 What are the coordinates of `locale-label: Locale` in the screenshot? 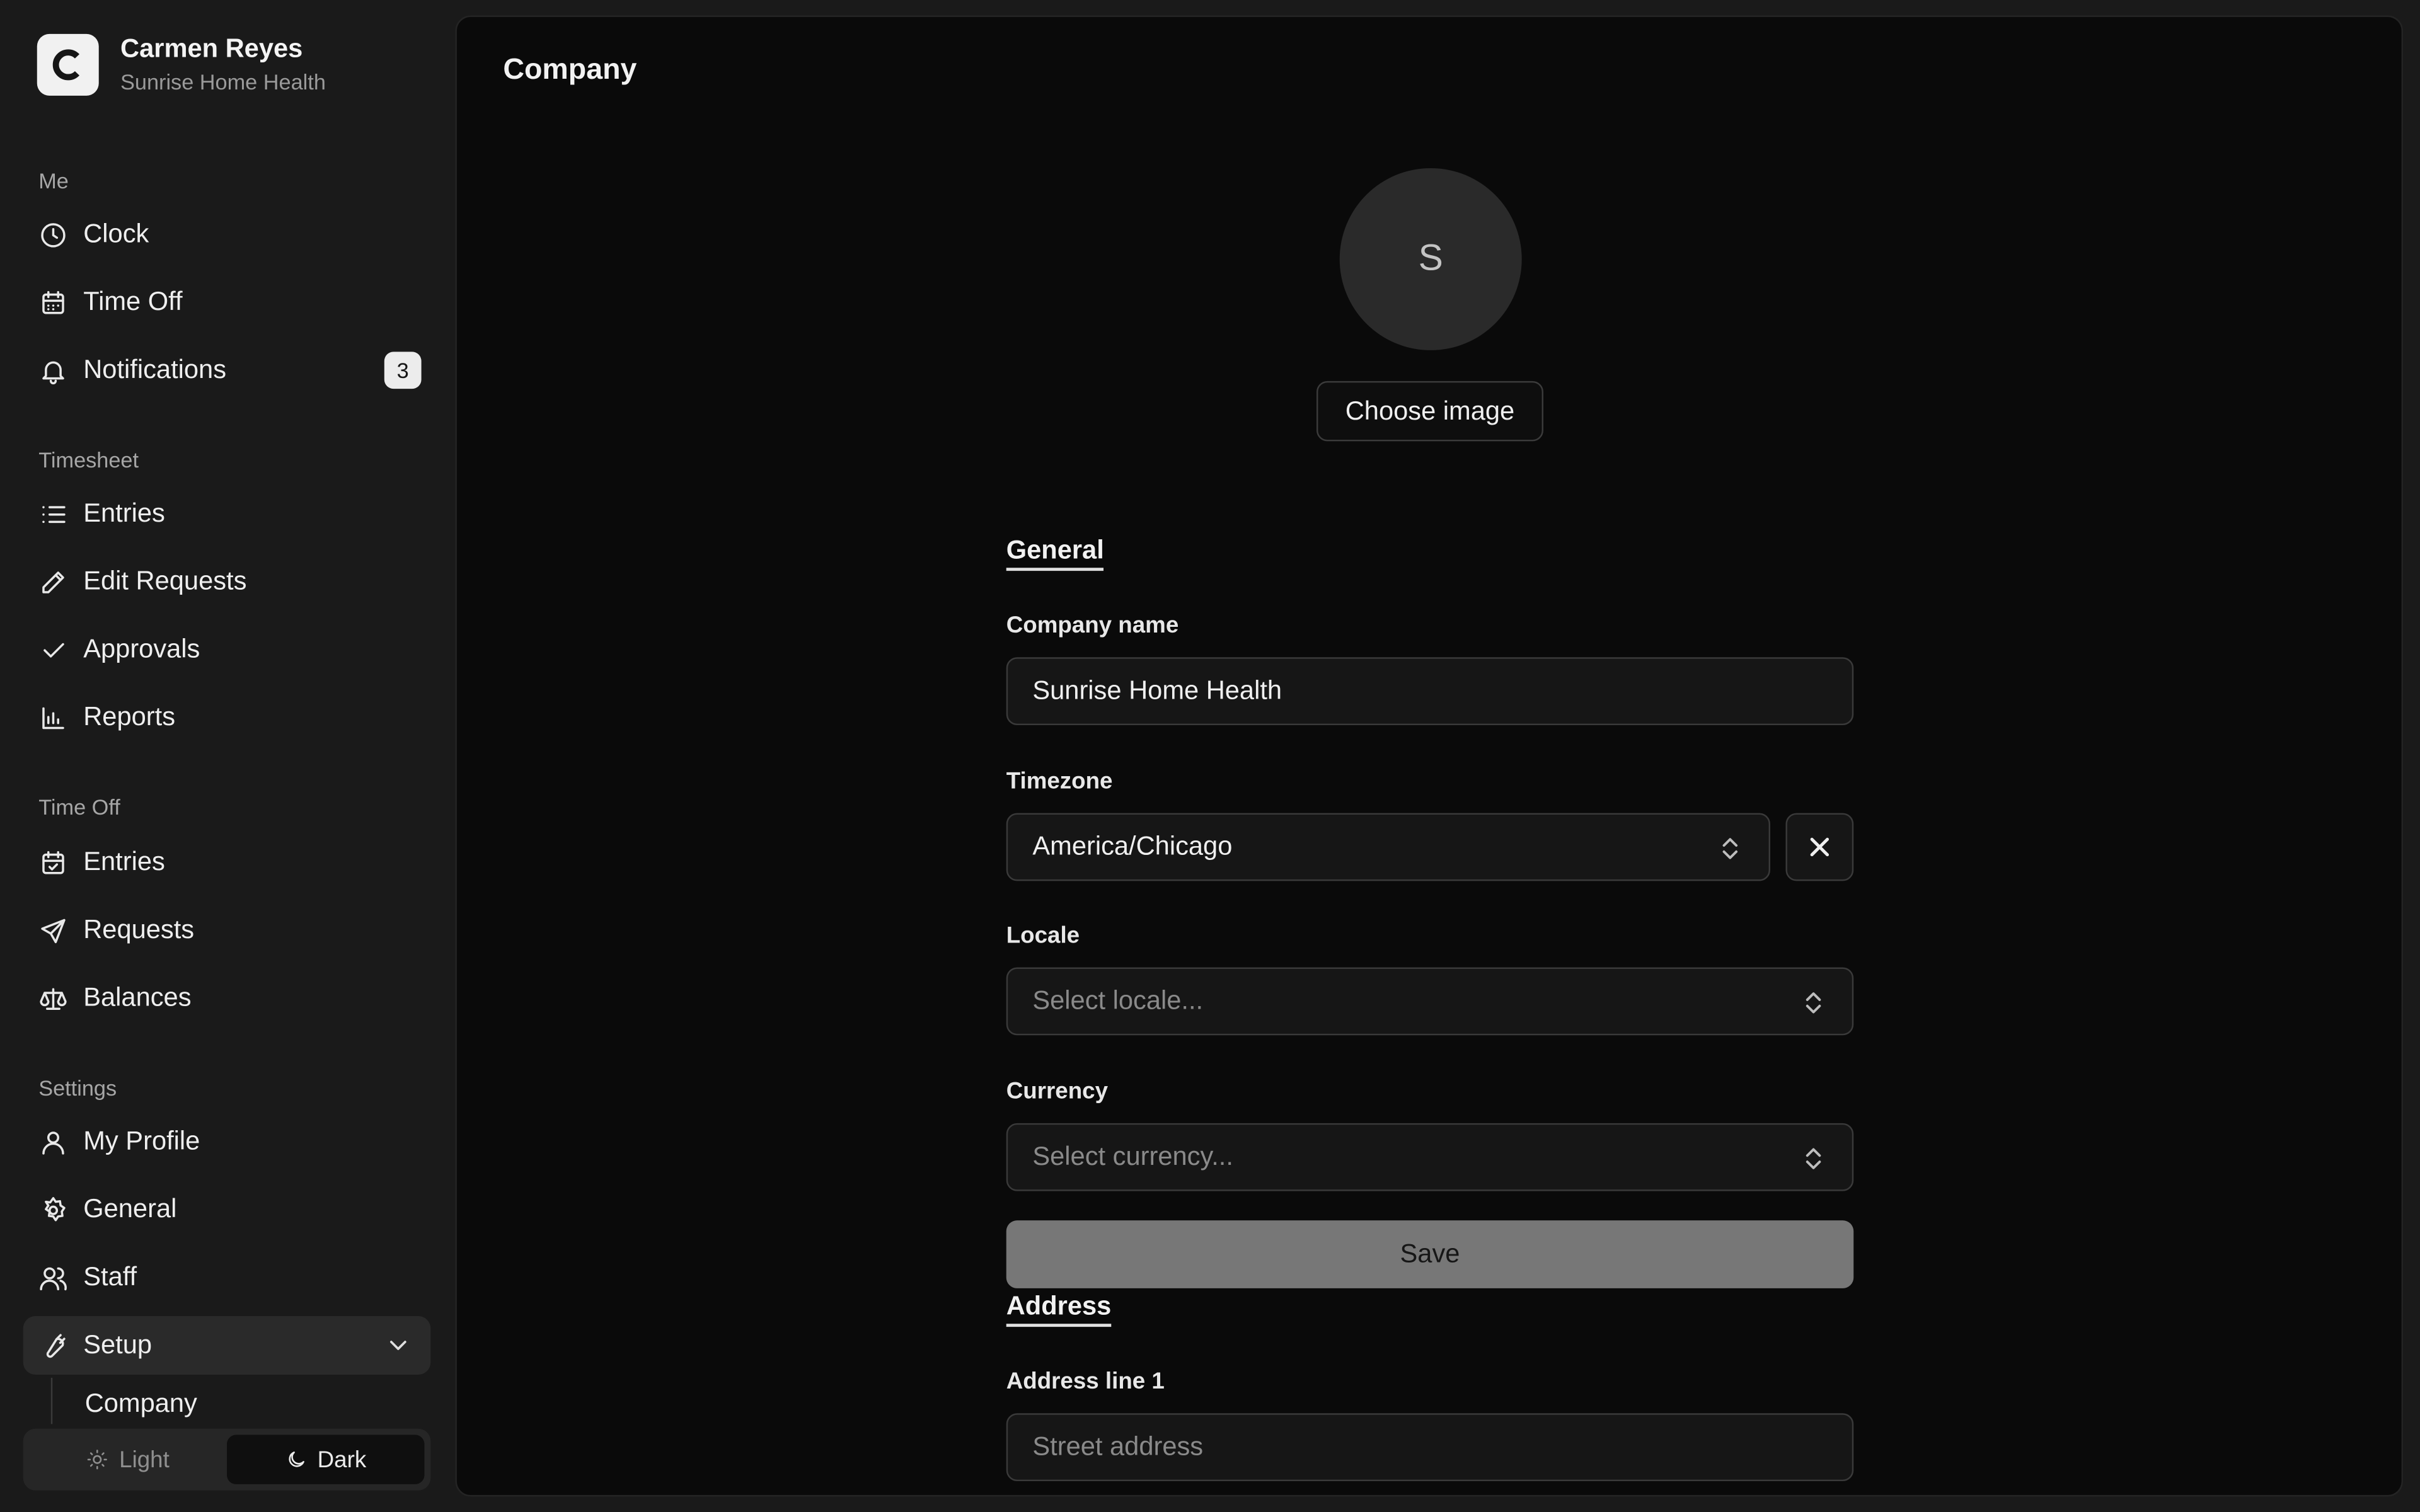 It's located at (1043, 935).